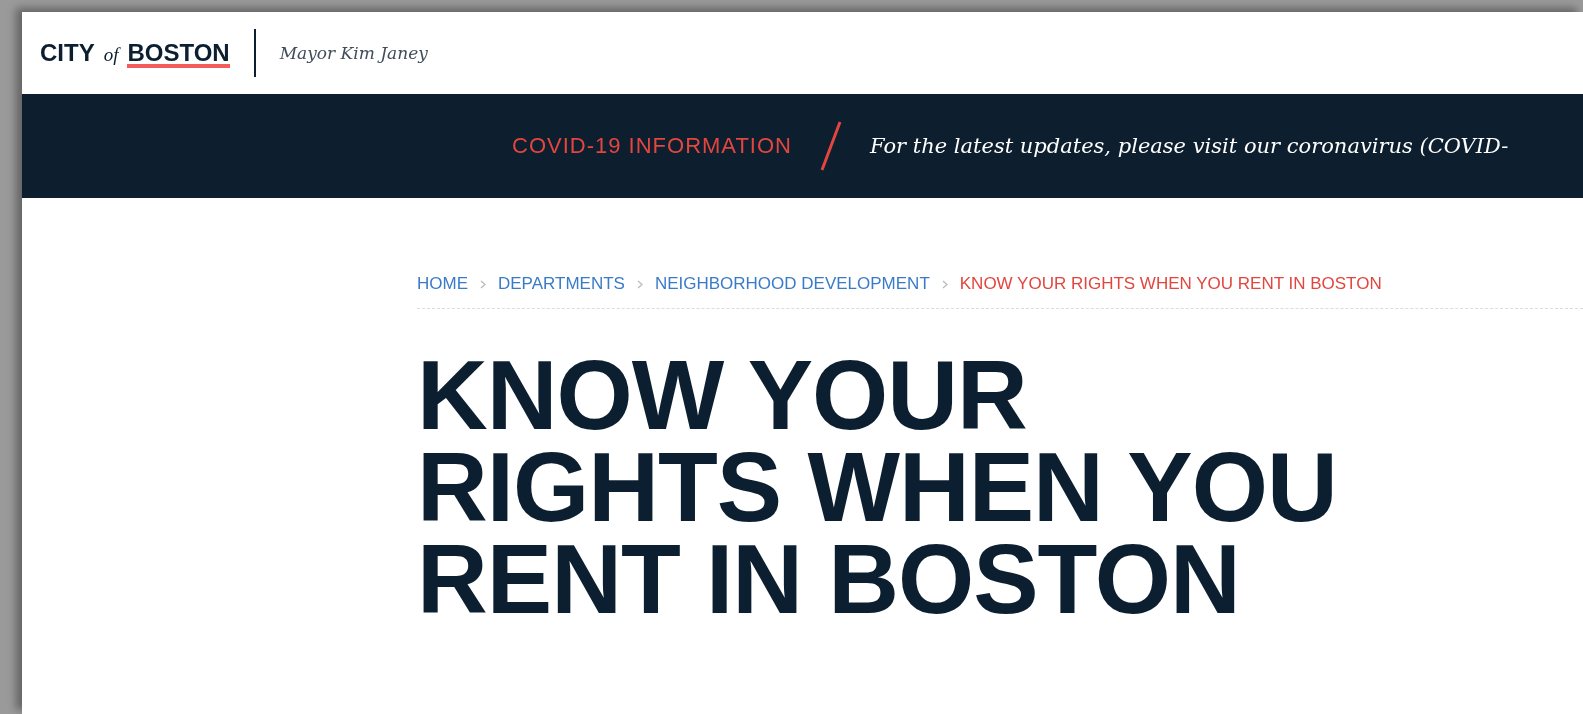 This screenshot has width=1583, height=714. I want to click on breadcrumb-link: HOME, so click(442, 284).